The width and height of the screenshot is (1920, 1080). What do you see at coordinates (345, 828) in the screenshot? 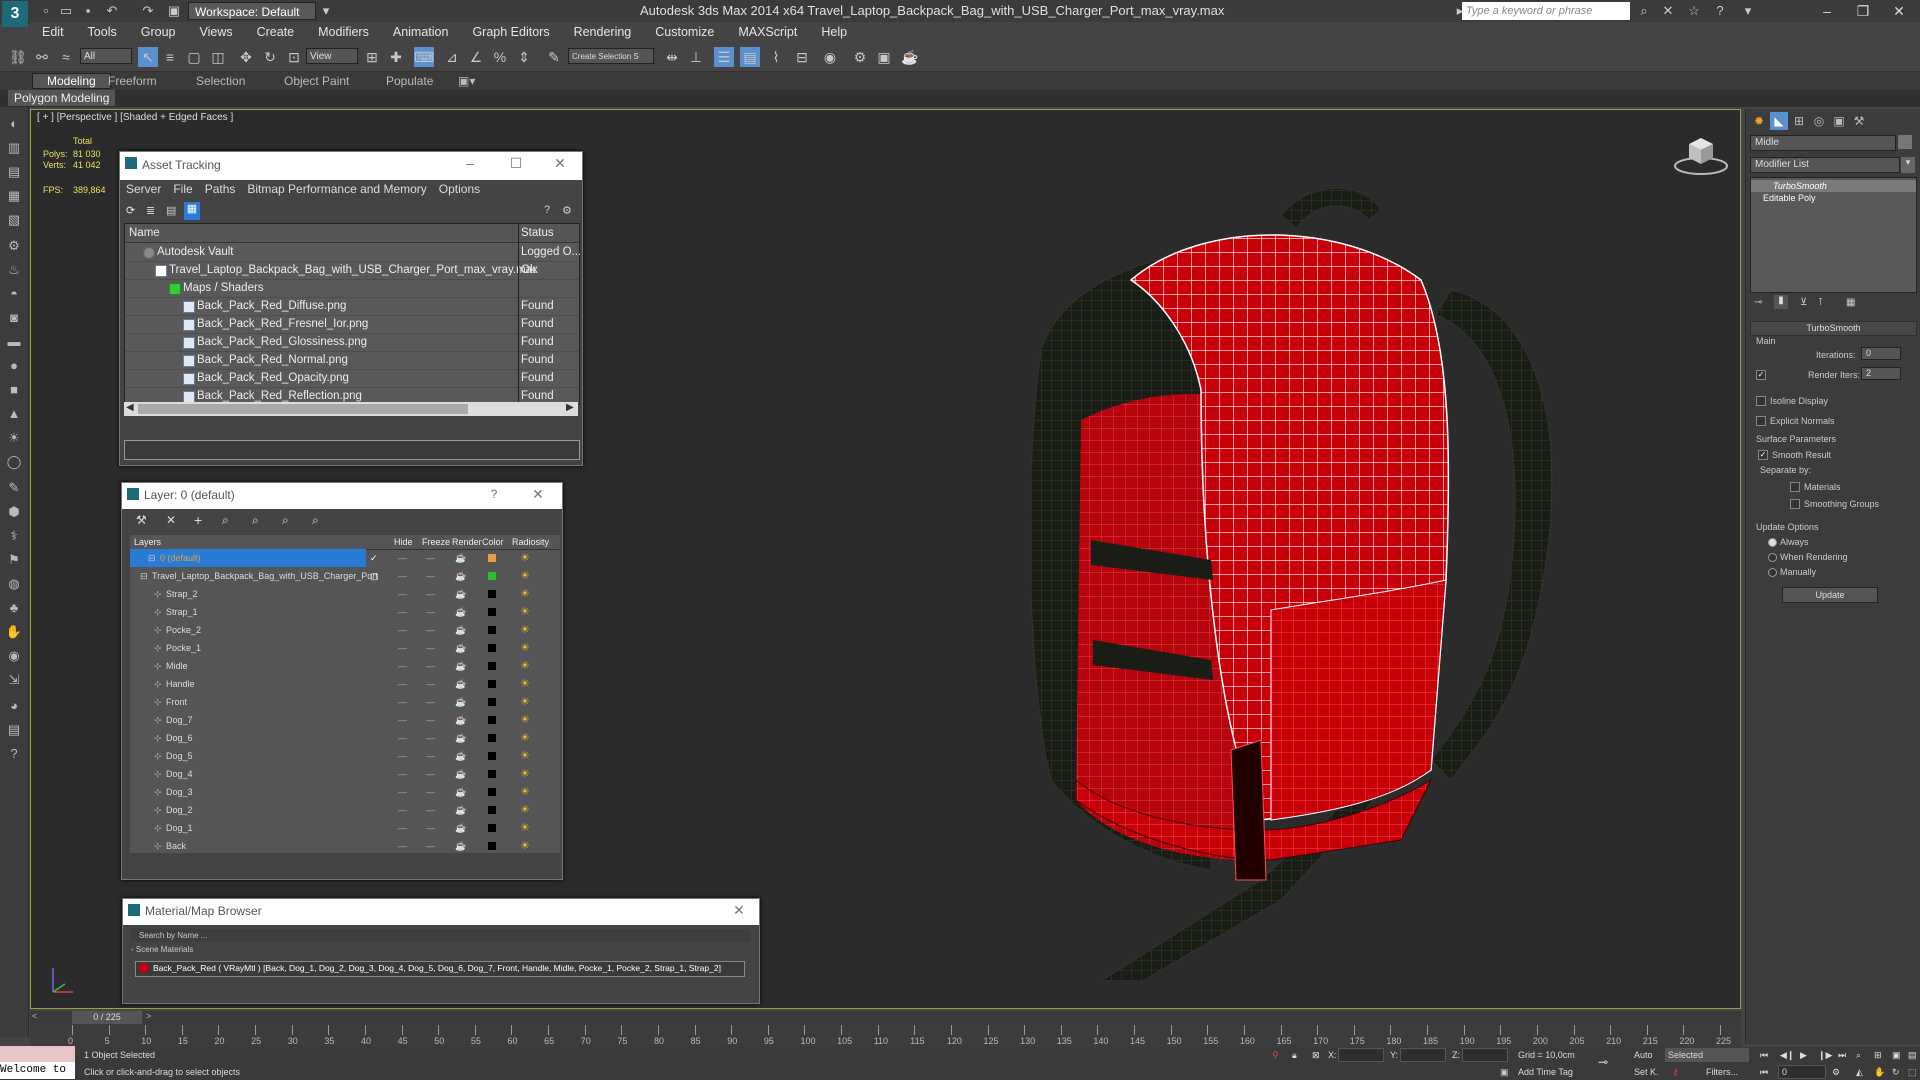
I see `layer-row: ⊹ Dog_1 — — ☕ ☀` at bounding box center [345, 828].